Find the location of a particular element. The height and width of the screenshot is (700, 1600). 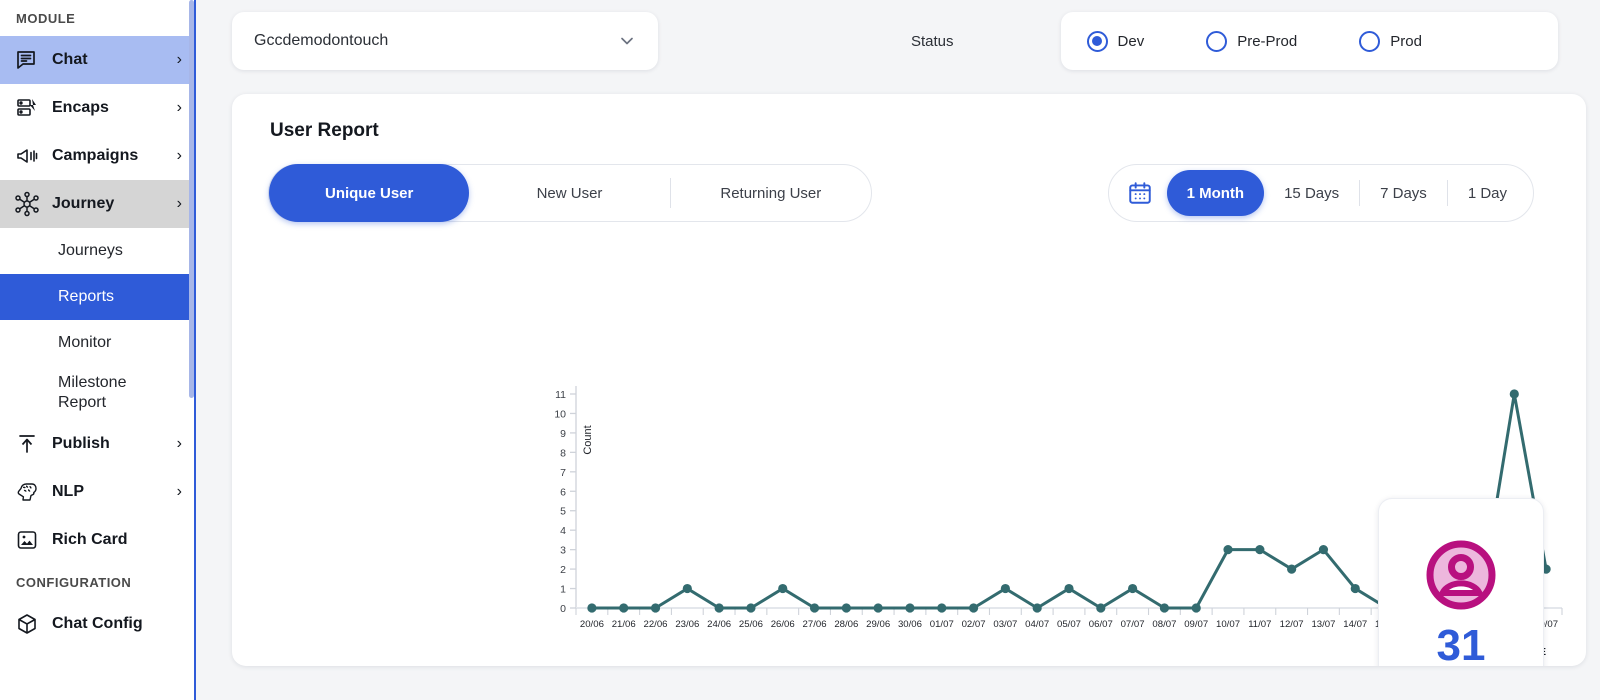

encaps-icon is located at coordinates (27, 108).